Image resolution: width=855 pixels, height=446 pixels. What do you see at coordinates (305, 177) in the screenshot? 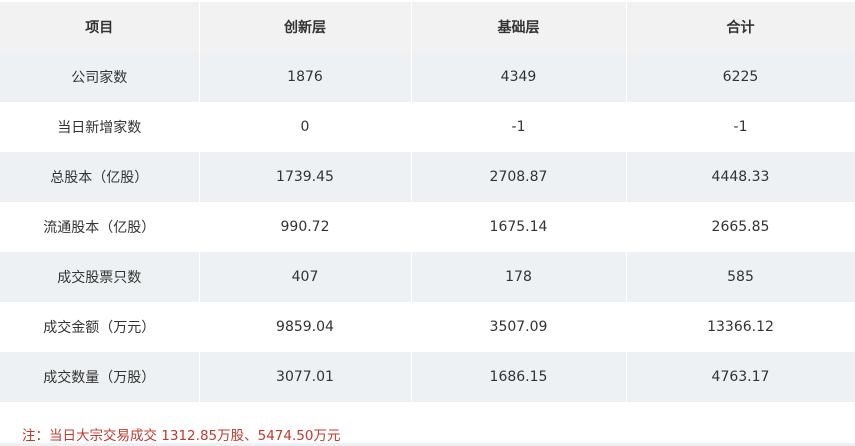
I see `table-cell: 1739.45` at bounding box center [305, 177].